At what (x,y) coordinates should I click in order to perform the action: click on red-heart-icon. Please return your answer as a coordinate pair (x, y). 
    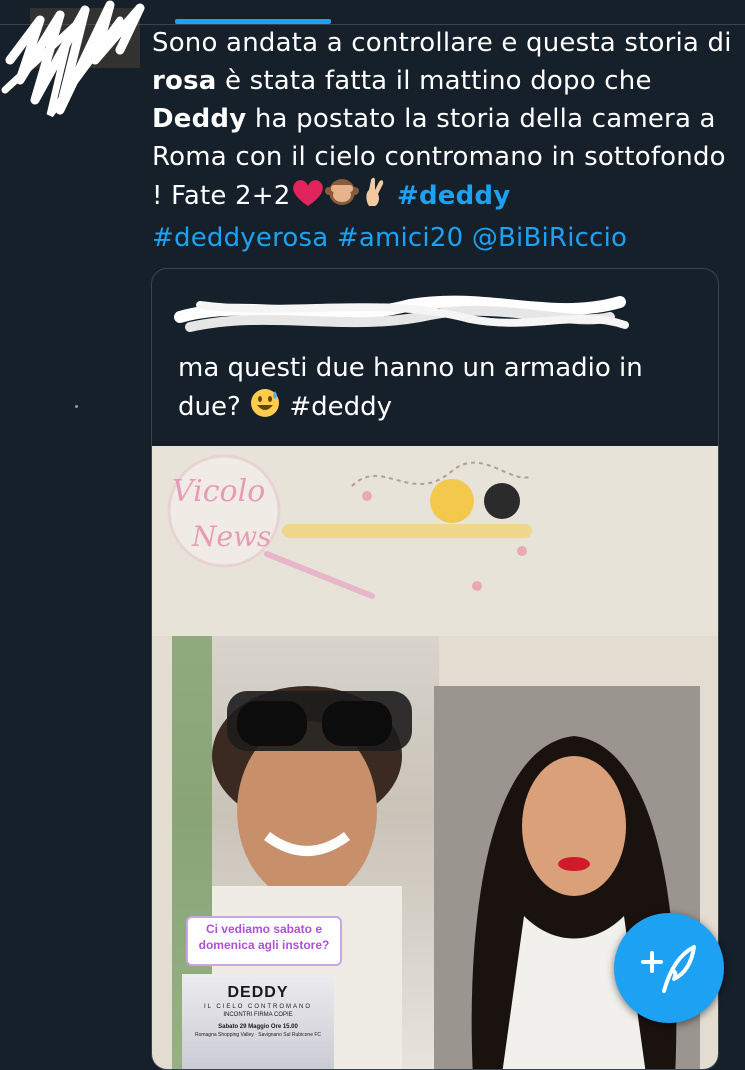
    Looking at the image, I should click on (308, 198).